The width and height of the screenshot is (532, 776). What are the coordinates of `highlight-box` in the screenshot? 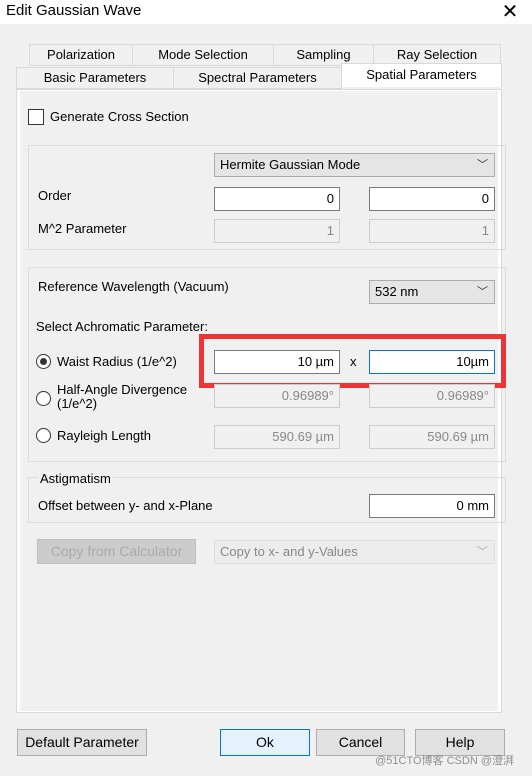 It's located at (352, 361).